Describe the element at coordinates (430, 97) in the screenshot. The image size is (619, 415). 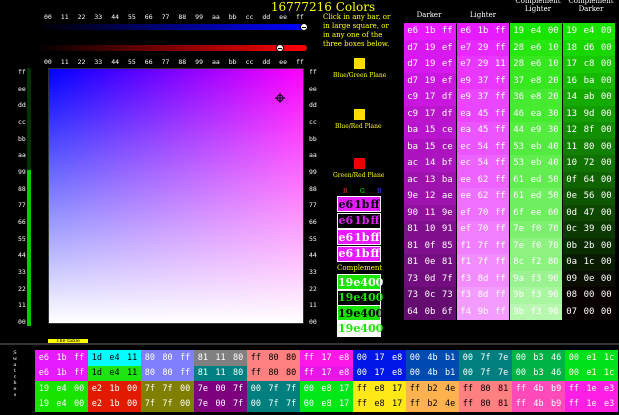
I see `palette-cell: c9 17 df` at that location.